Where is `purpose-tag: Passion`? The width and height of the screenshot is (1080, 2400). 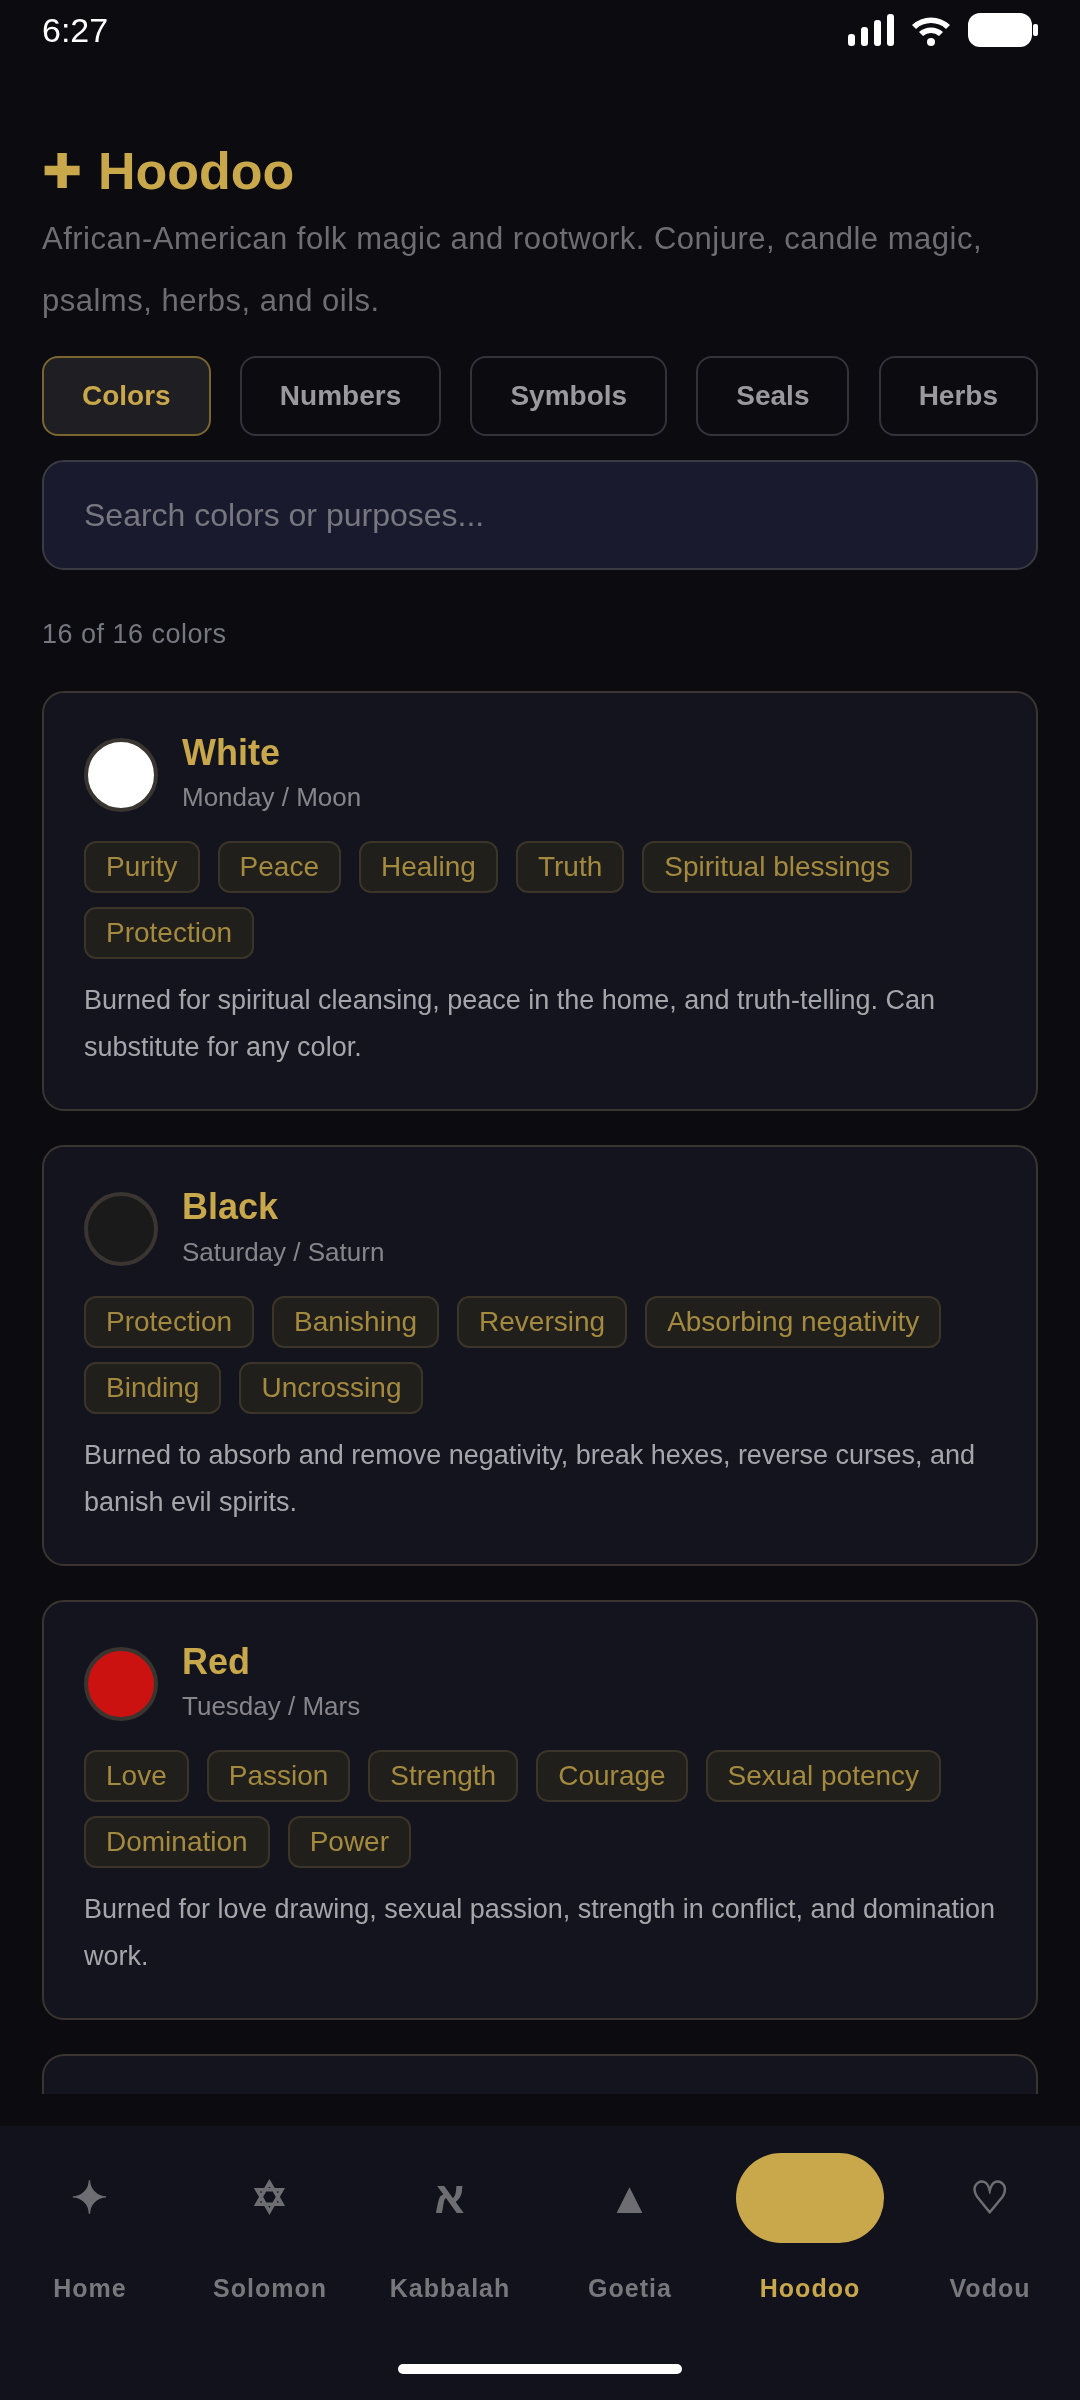
purpose-tag: Passion is located at coordinates (278, 1776).